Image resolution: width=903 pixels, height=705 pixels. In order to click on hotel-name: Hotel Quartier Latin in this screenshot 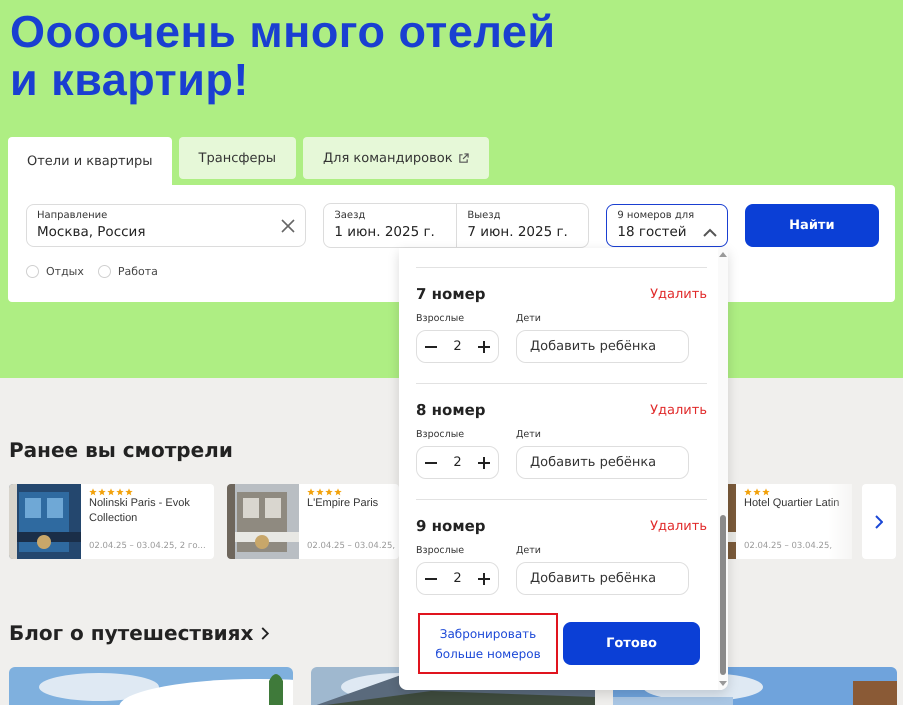, I will do `click(792, 503)`.